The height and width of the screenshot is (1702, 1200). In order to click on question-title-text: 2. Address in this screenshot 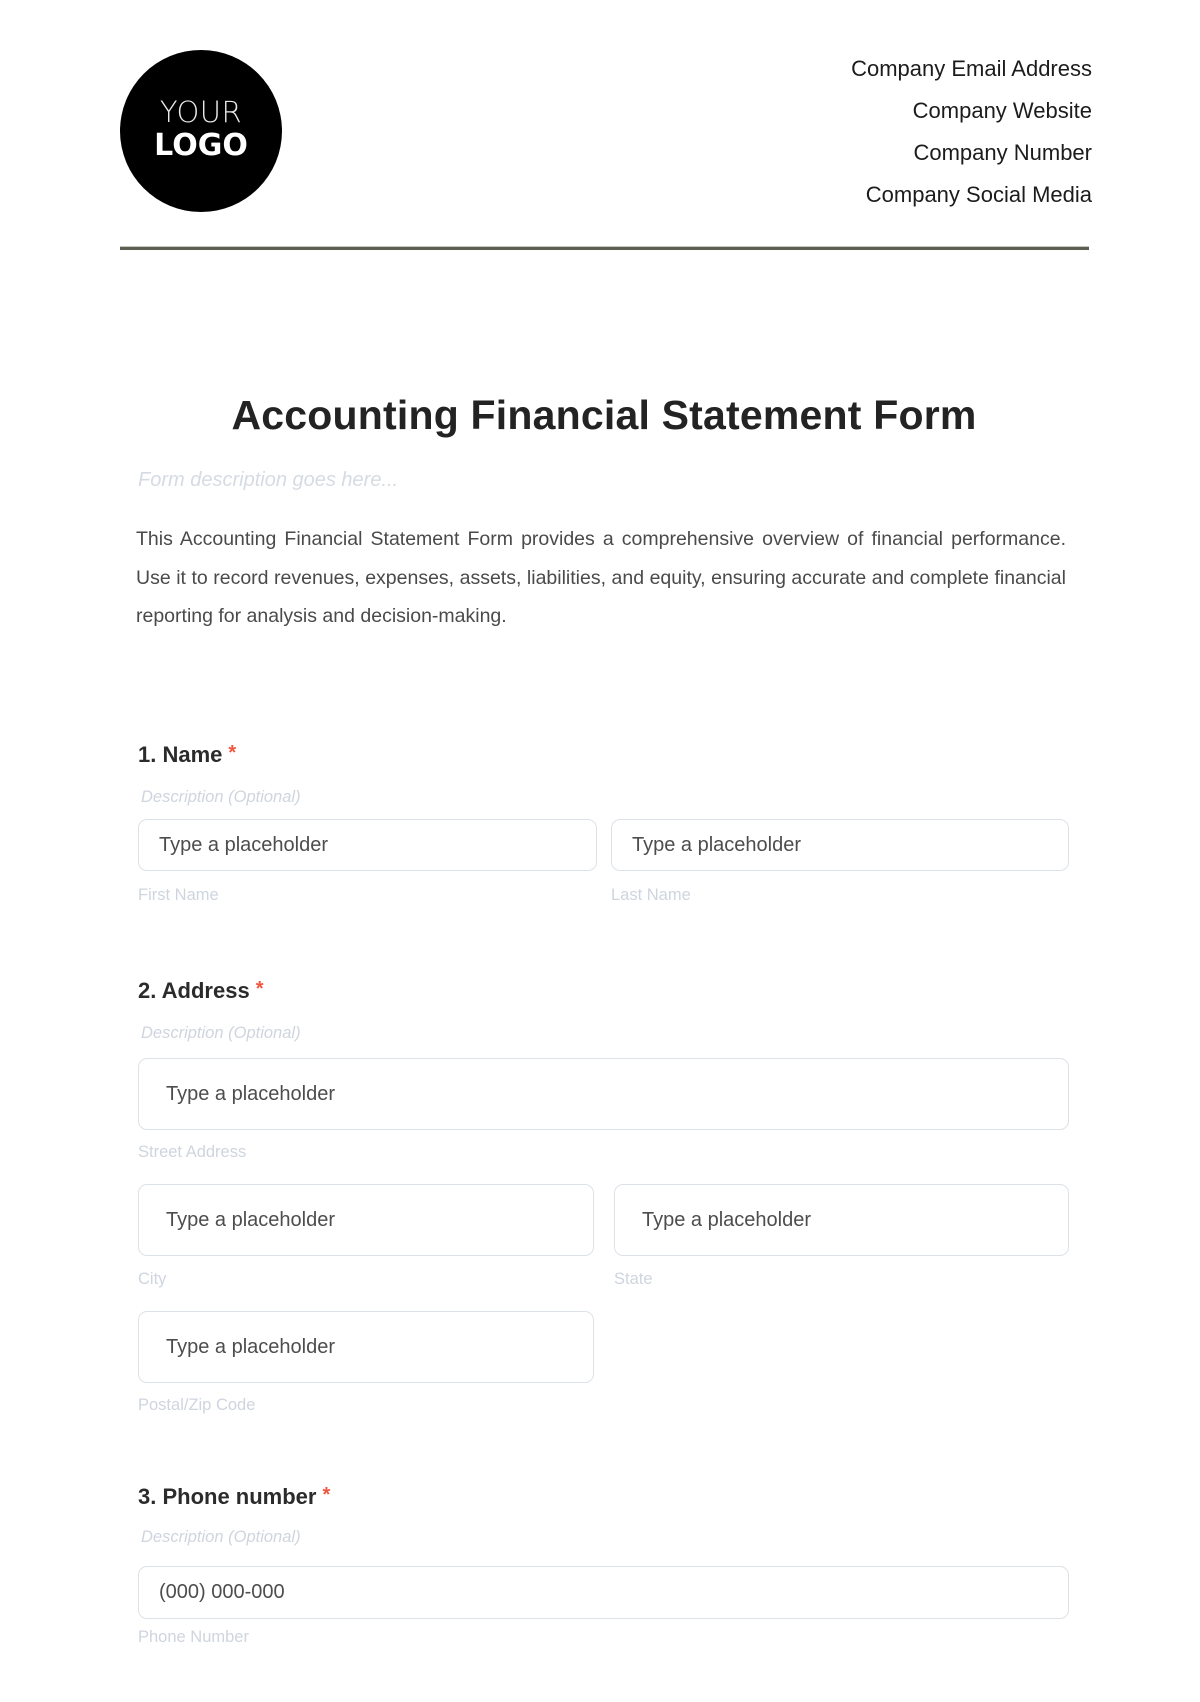, I will do `click(194, 990)`.